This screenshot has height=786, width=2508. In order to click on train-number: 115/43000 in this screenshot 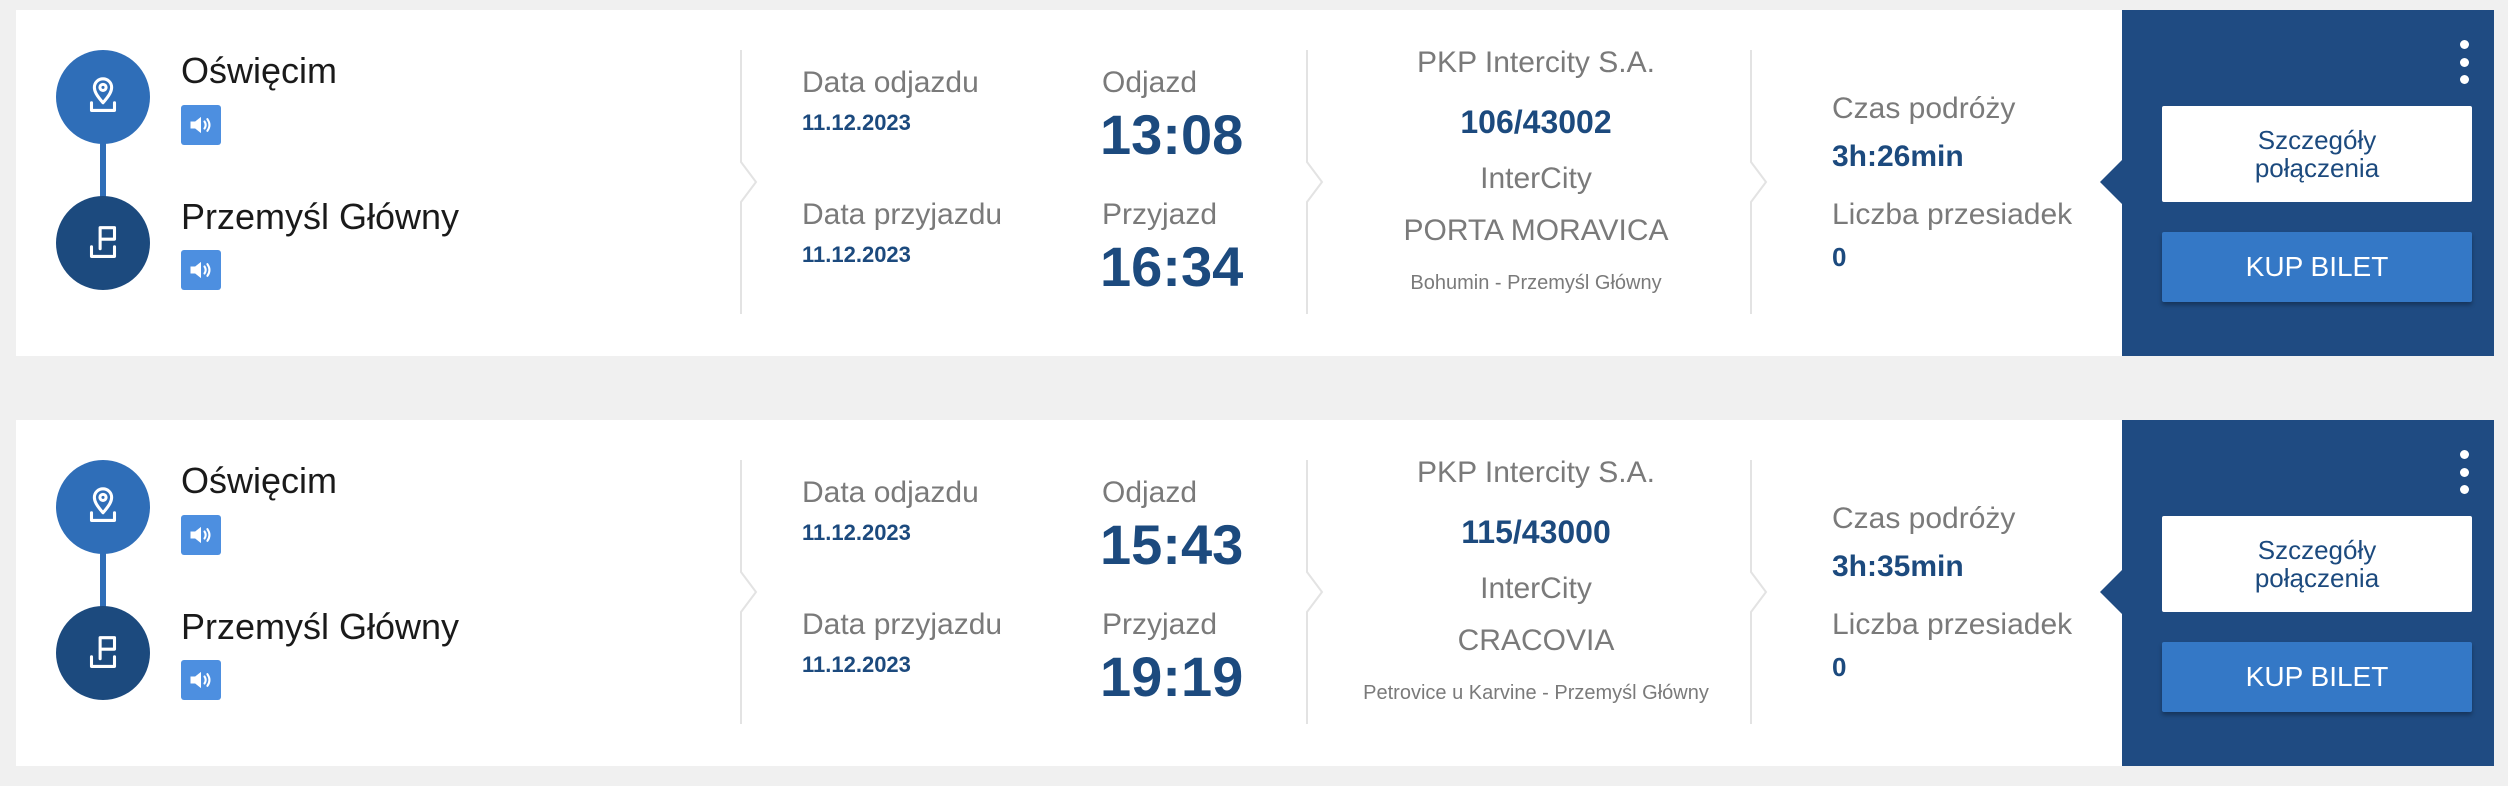, I will do `click(1536, 532)`.